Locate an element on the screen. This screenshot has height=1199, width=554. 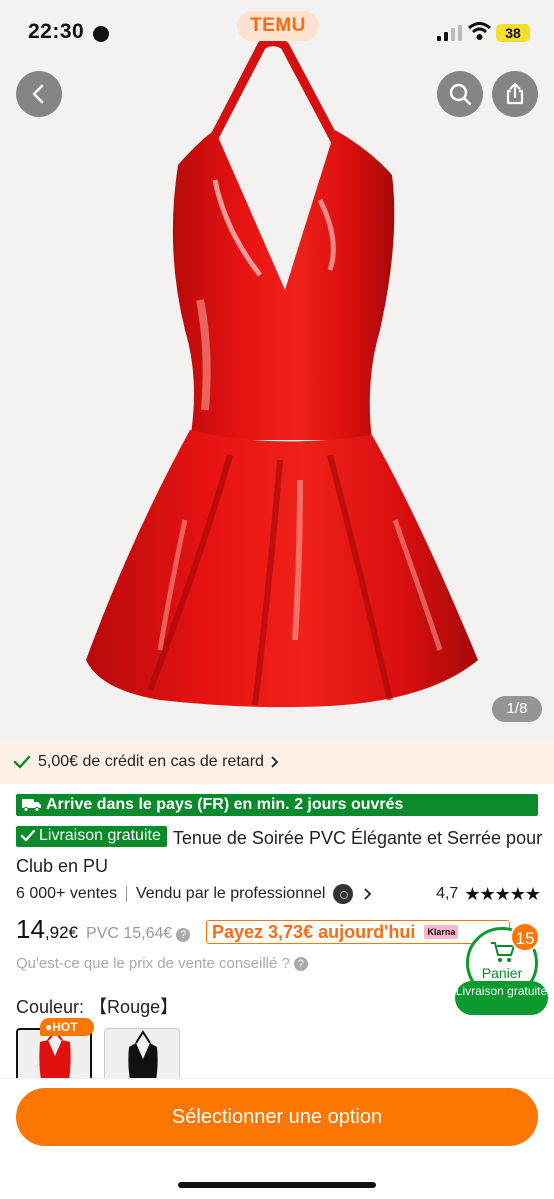
status-bar: 22:30 TEMU 38 is located at coordinates (277, 32).